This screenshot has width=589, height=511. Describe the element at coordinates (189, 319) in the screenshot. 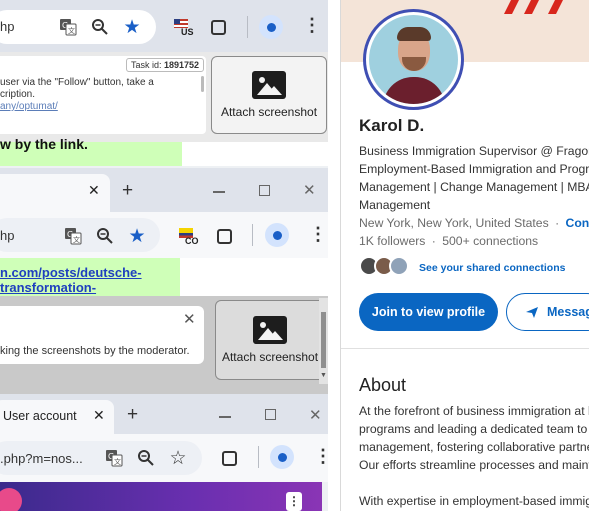

I see `close-note-icon: ✕` at that location.